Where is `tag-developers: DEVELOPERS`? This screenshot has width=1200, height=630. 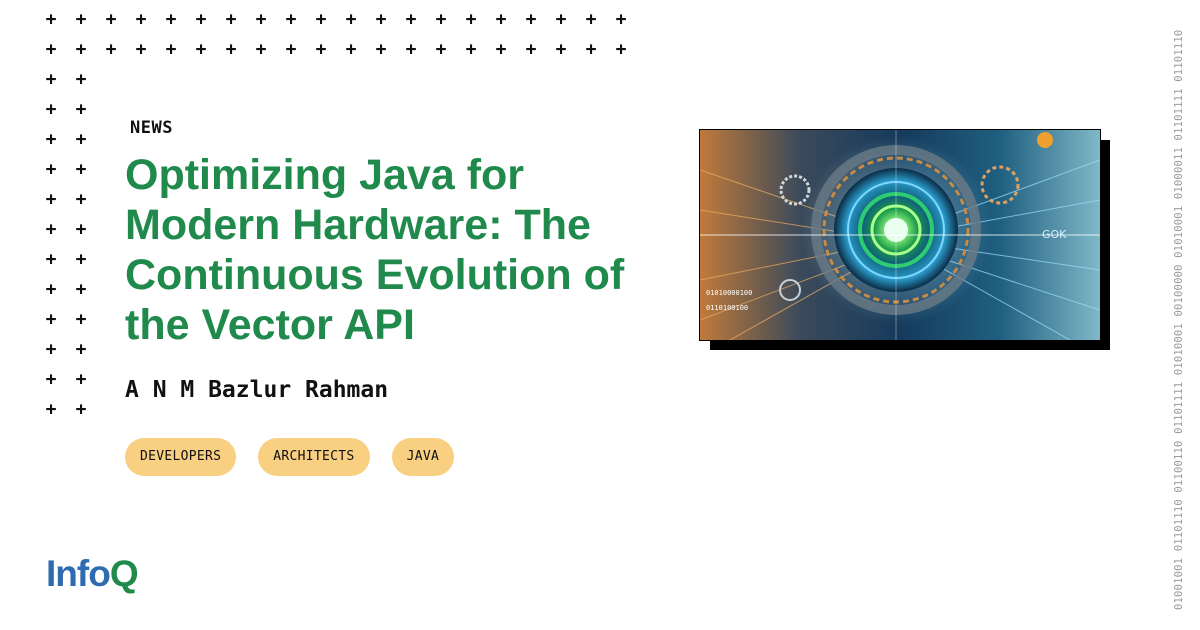 tag-developers: DEVELOPERS is located at coordinates (181, 457).